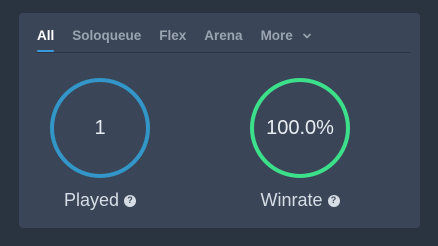  I want to click on played-value: 1, so click(100, 127).